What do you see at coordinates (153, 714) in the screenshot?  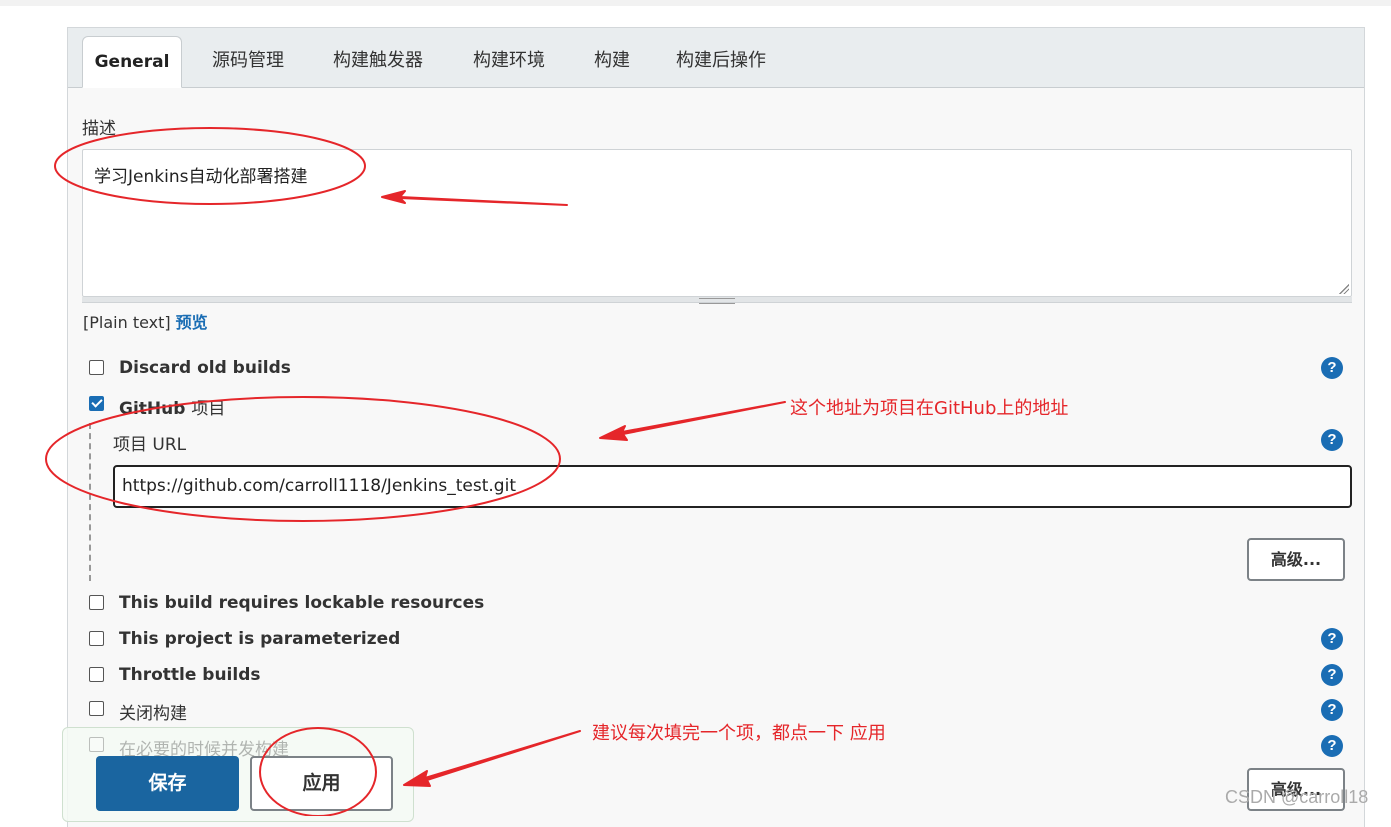 I see `disable-build-label: 关闭构建` at bounding box center [153, 714].